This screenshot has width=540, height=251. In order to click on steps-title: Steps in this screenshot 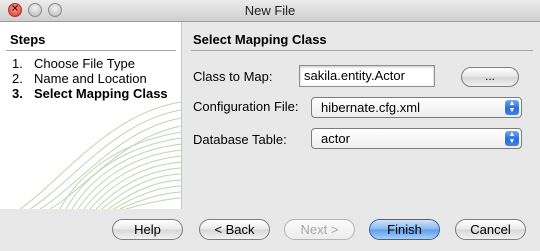, I will do `click(28, 39)`.